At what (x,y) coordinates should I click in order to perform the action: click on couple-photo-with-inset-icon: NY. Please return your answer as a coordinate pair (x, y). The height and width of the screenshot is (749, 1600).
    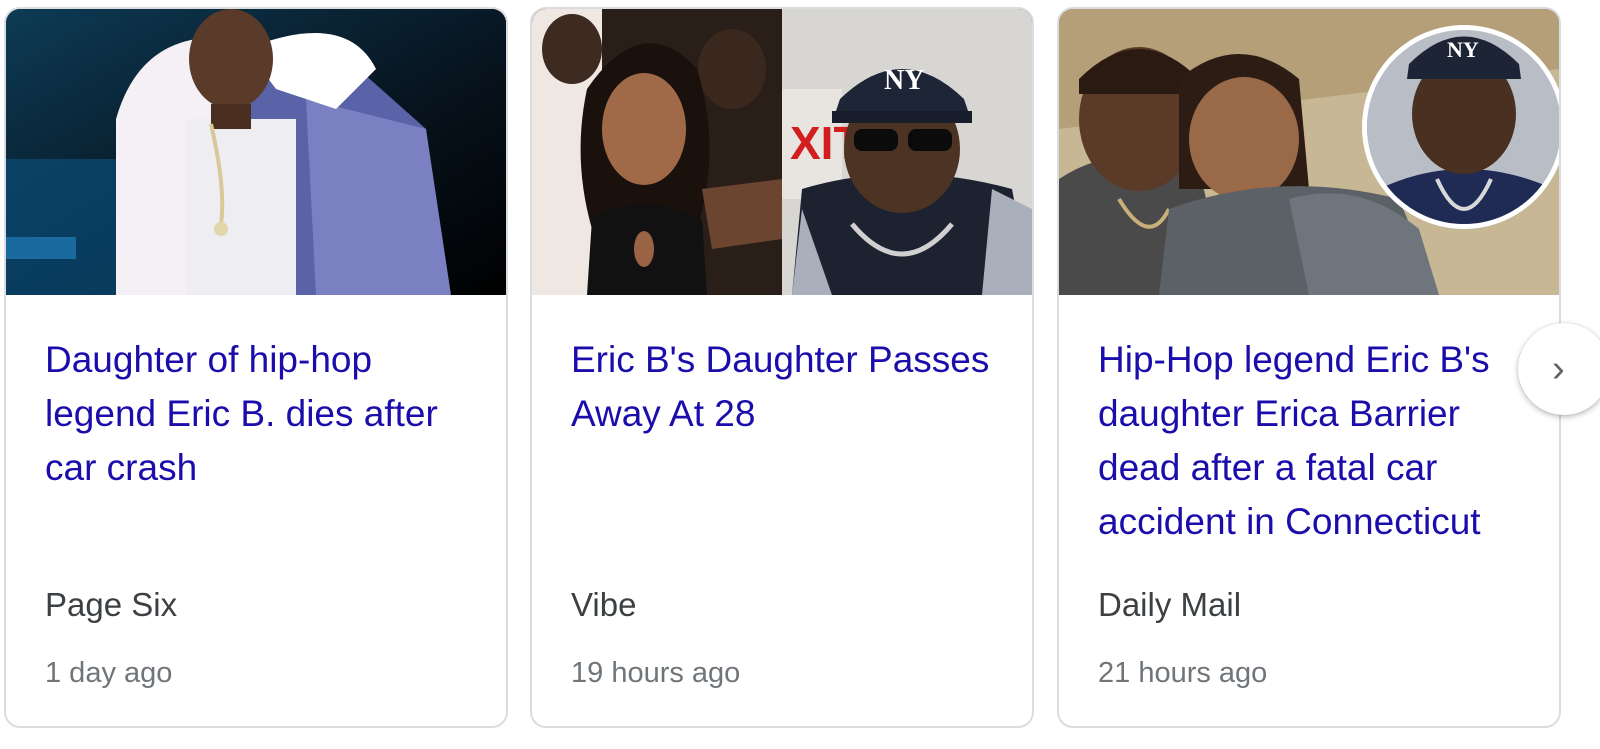
    Looking at the image, I should click on (1309, 152).